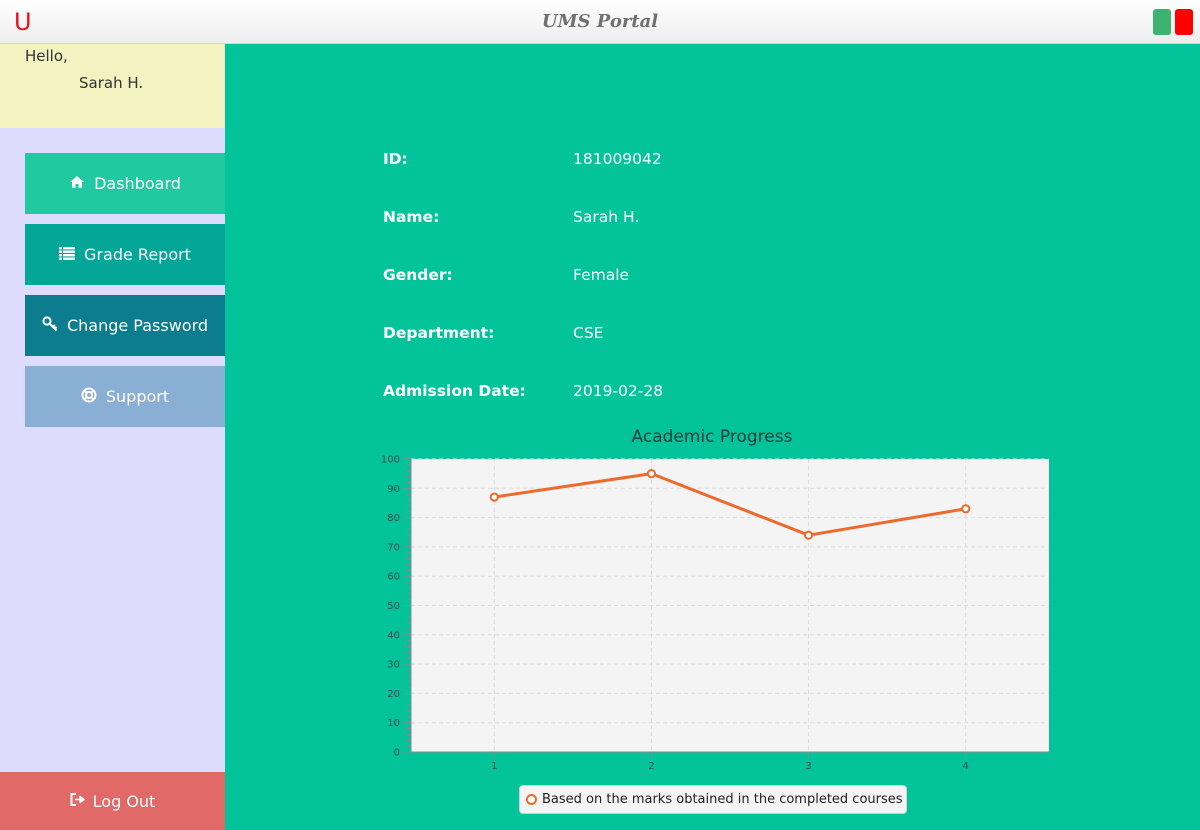 The height and width of the screenshot is (830, 1200). I want to click on gender-label: Gender:, so click(418, 275).